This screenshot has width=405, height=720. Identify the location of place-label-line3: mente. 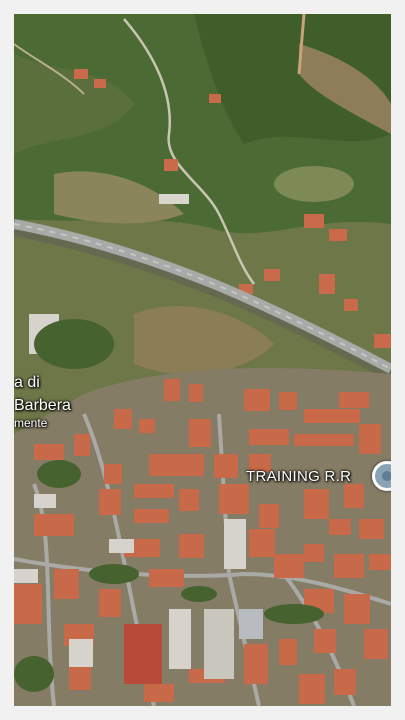
(30, 423).